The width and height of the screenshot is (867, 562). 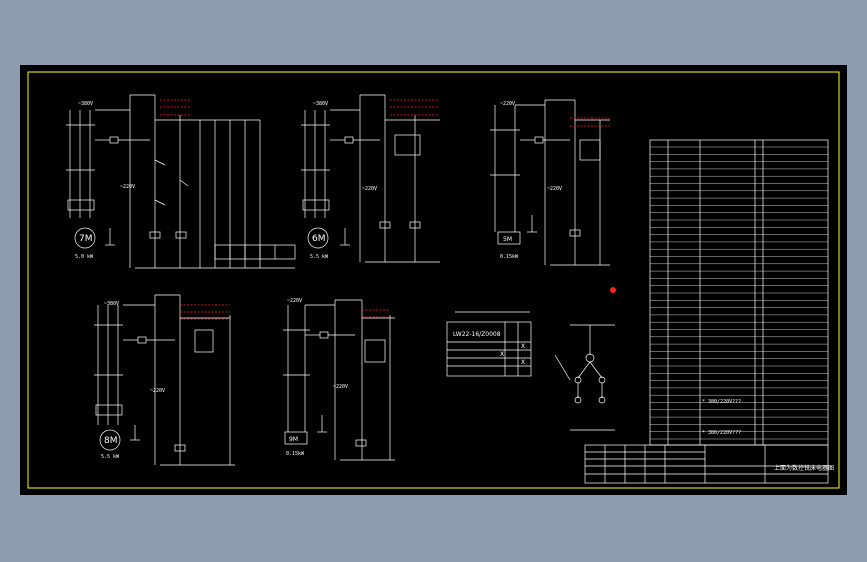 I want to click on motor-8m-id: 8M, so click(x=111, y=441).